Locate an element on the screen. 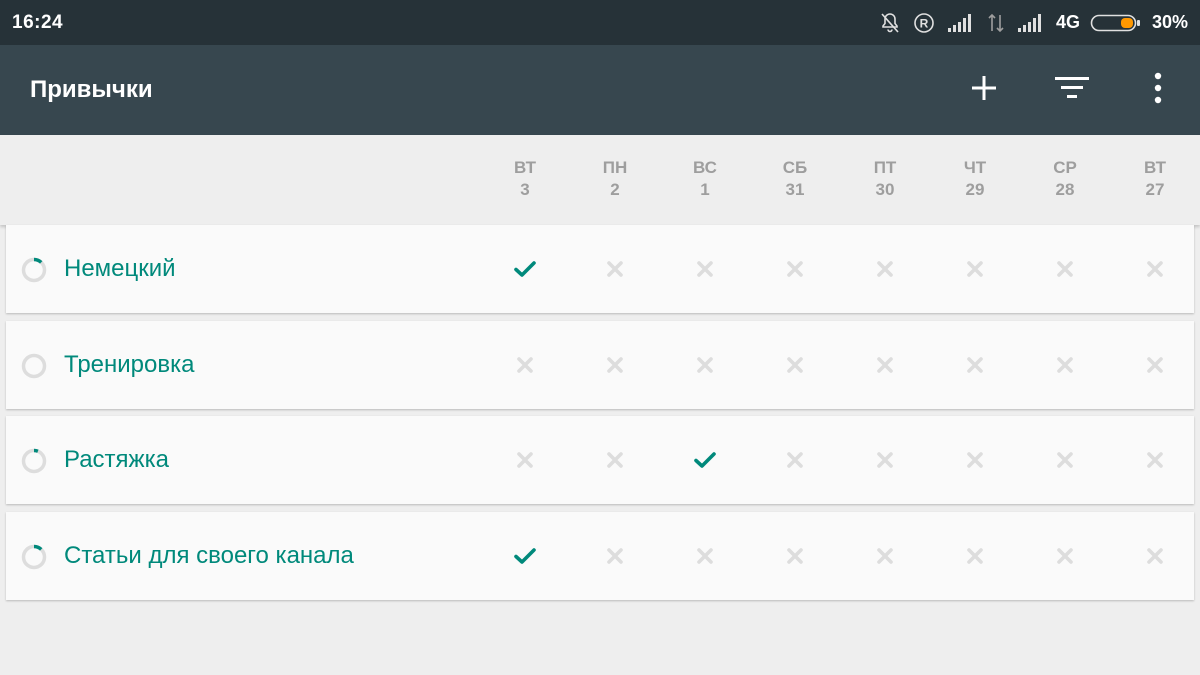 The width and height of the screenshot is (1200, 675). habit-row: Растяжка is located at coordinates (600, 460).